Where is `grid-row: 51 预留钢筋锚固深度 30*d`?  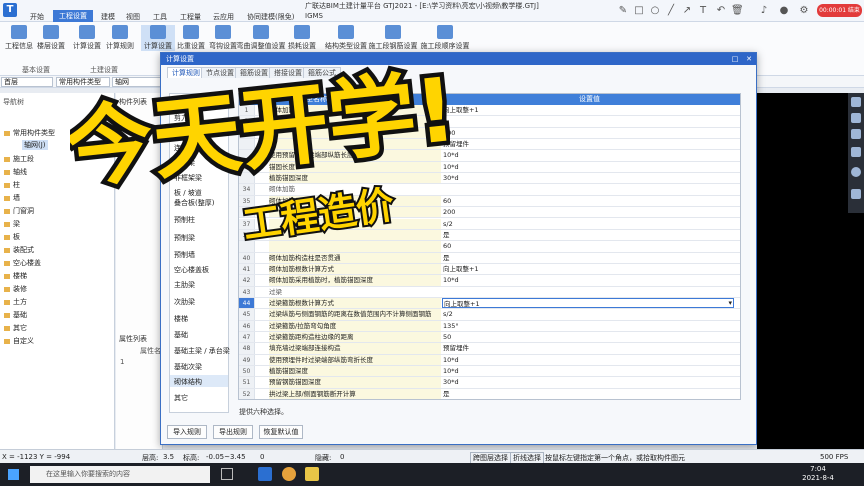 grid-row: 51 预留钢筋锚固深度 30*d is located at coordinates (489, 383).